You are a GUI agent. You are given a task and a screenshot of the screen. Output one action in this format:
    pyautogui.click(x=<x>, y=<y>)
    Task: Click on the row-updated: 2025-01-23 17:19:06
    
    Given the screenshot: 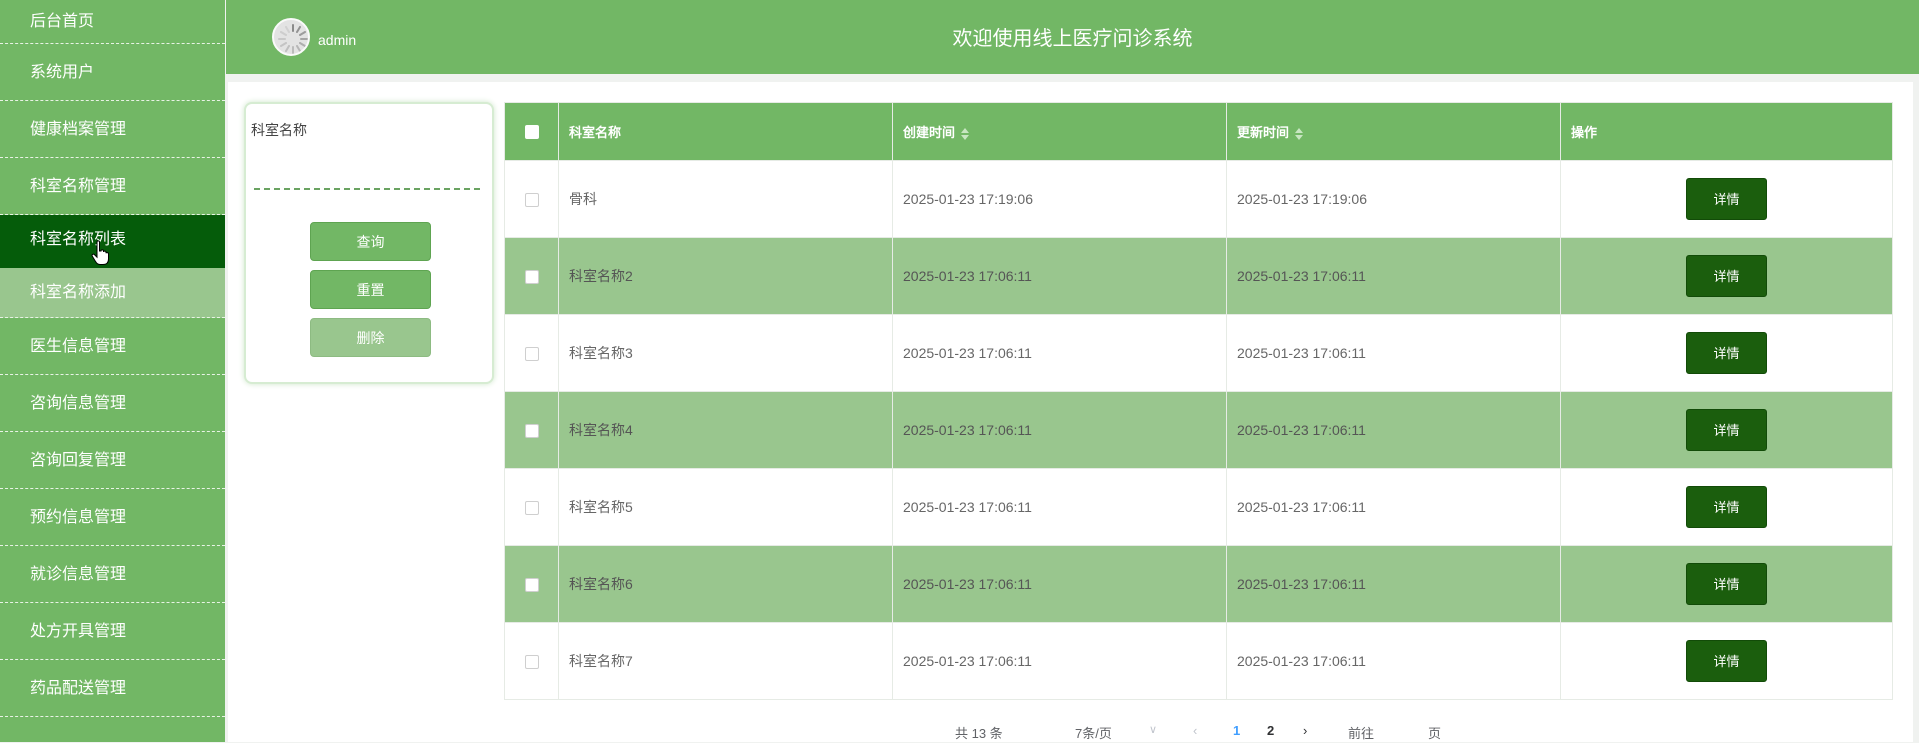 What is the action you would take?
    pyautogui.click(x=1393, y=199)
    